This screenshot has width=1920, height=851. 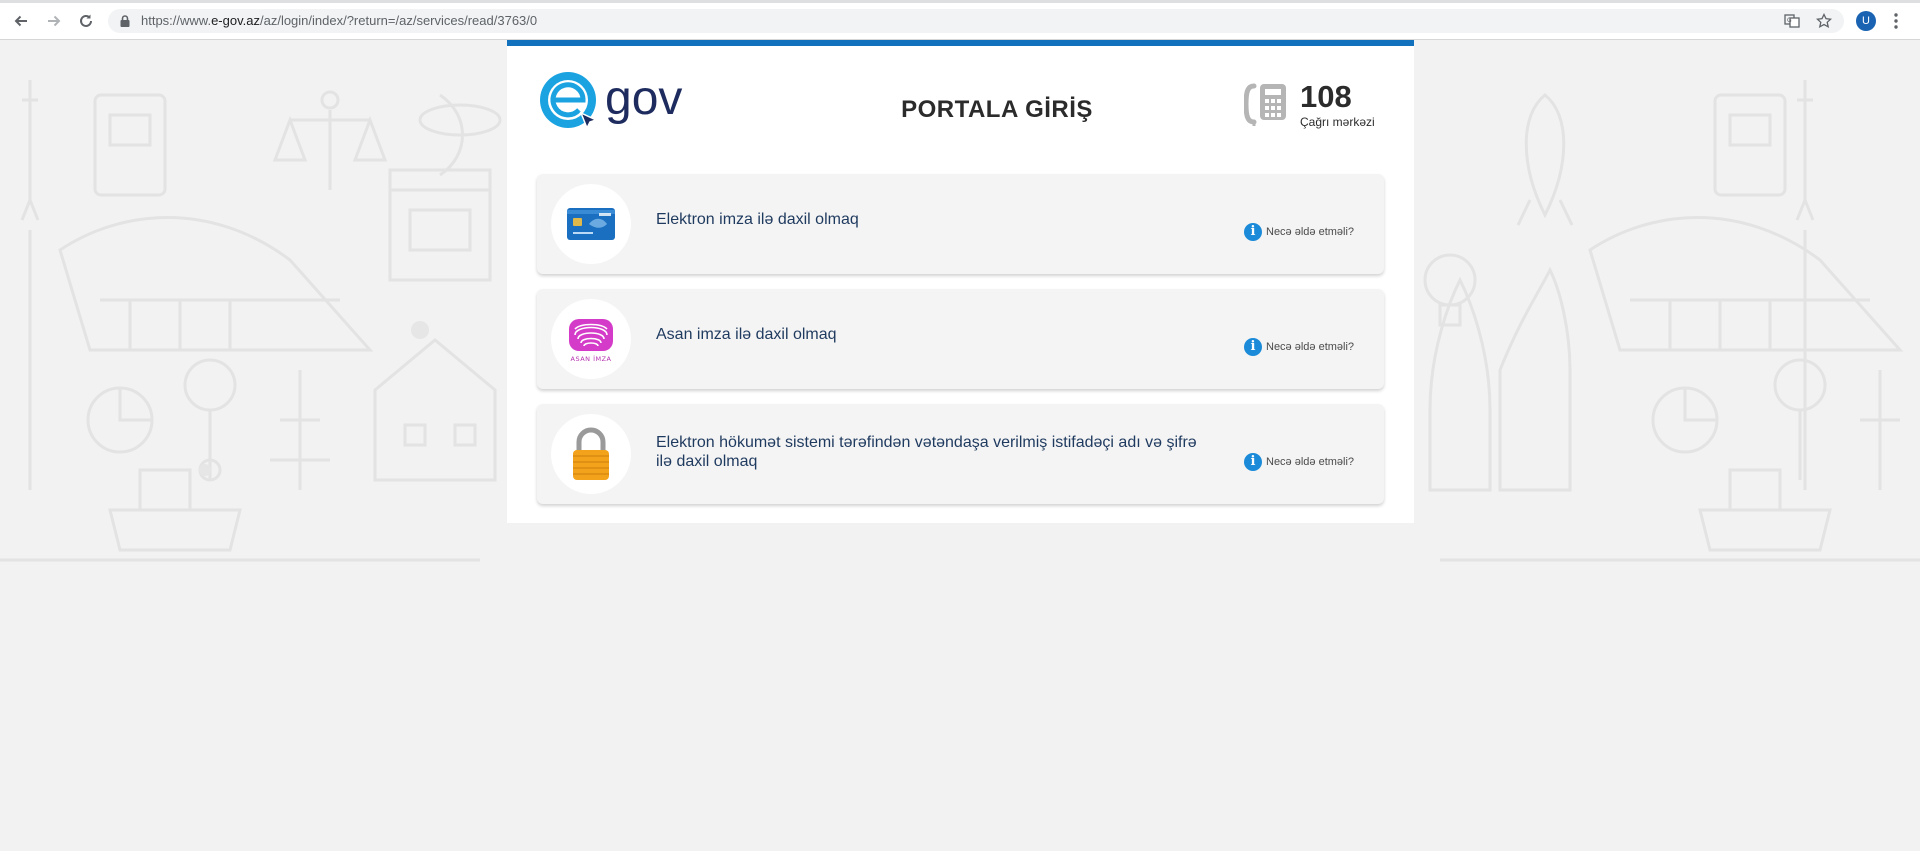 I want to click on page-title: PORTALA GİRİŞ, so click(x=997, y=109).